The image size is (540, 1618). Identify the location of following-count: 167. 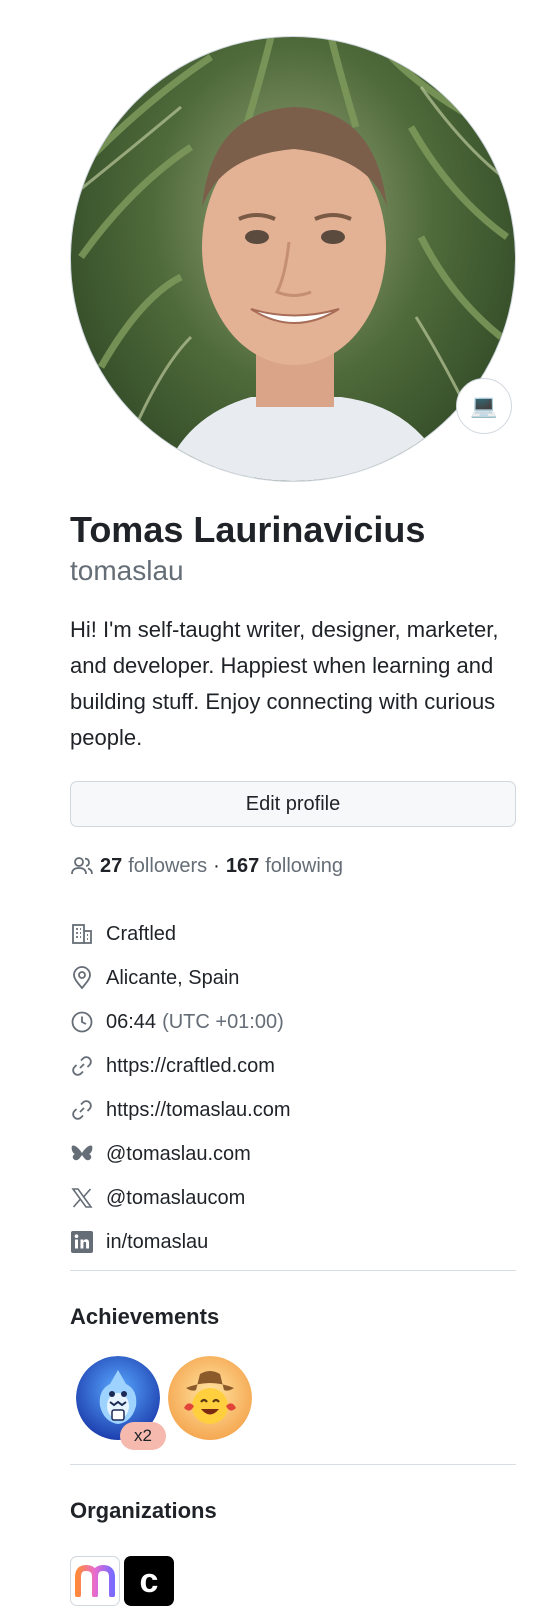
(242, 865).